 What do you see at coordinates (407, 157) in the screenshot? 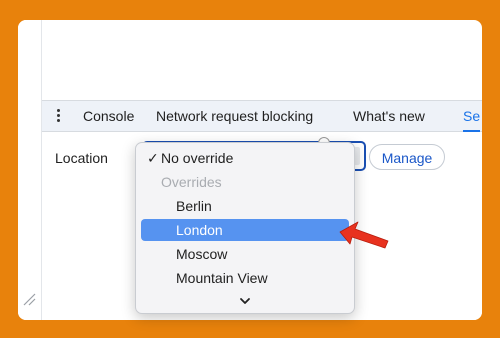
I see `manage-button: Manage` at bounding box center [407, 157].